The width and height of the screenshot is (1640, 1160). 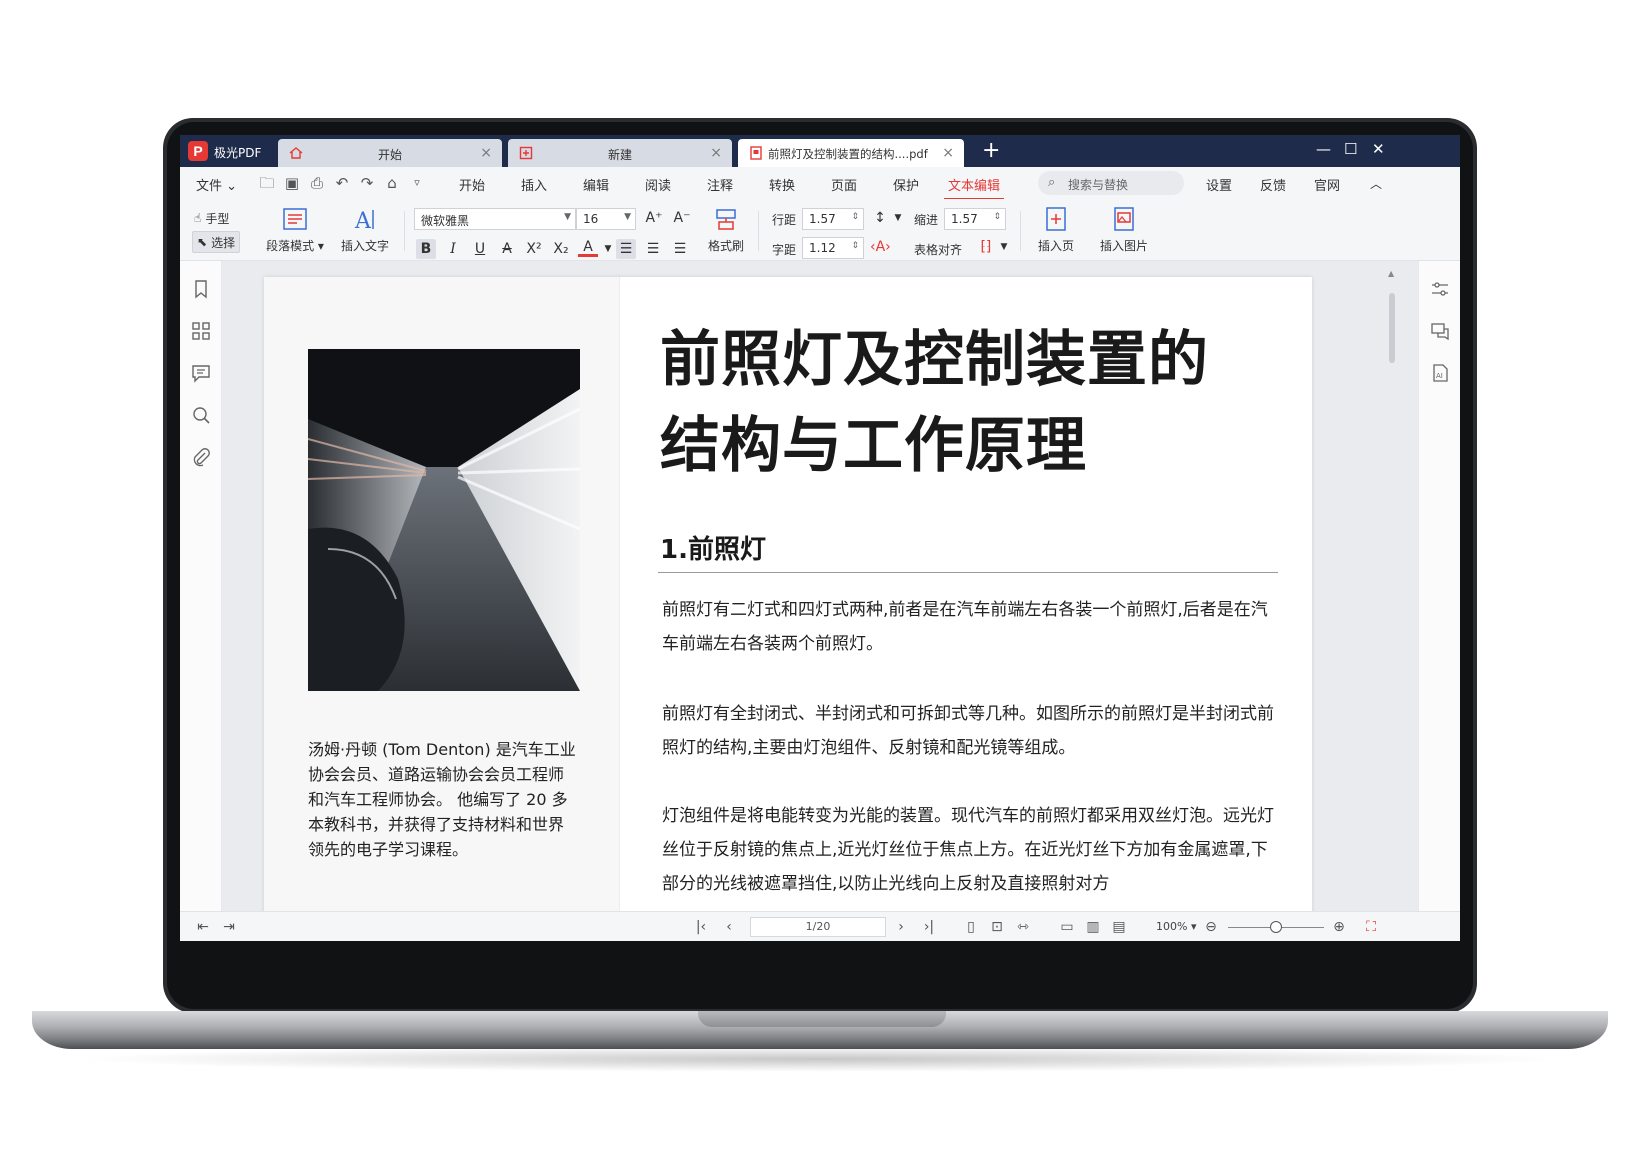 What do you see at coordinates (986, 247) in the screenshot?
I see `table-align-icon: ⁅⁆` at bounding box center [986, 247].